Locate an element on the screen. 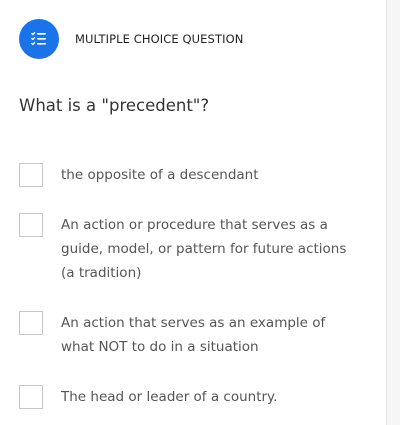 The width and height of the screenshot is (400, 425). question-type-label: MULTIPLE CHOICE QUESTION is located at coordinates (159, 39).